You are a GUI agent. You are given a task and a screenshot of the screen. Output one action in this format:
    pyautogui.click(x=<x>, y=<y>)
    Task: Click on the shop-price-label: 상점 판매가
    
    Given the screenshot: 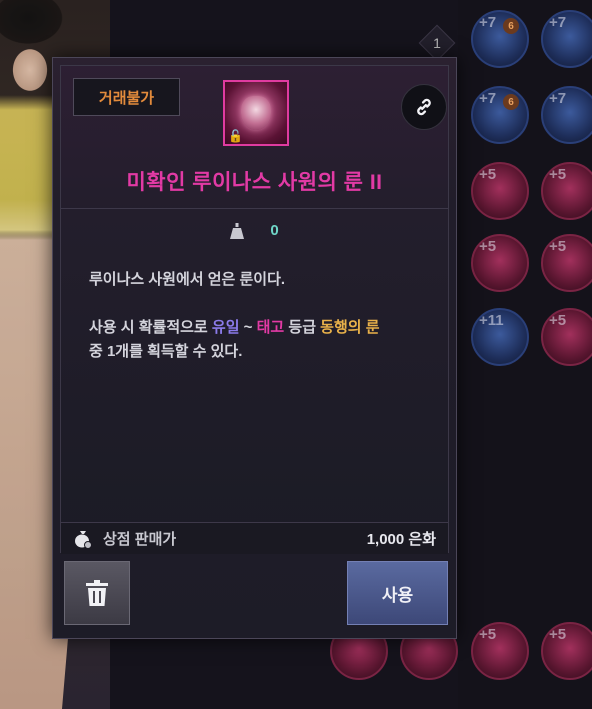 What is the action you would take?
    pyautogui.click(x=140, y=539)
    